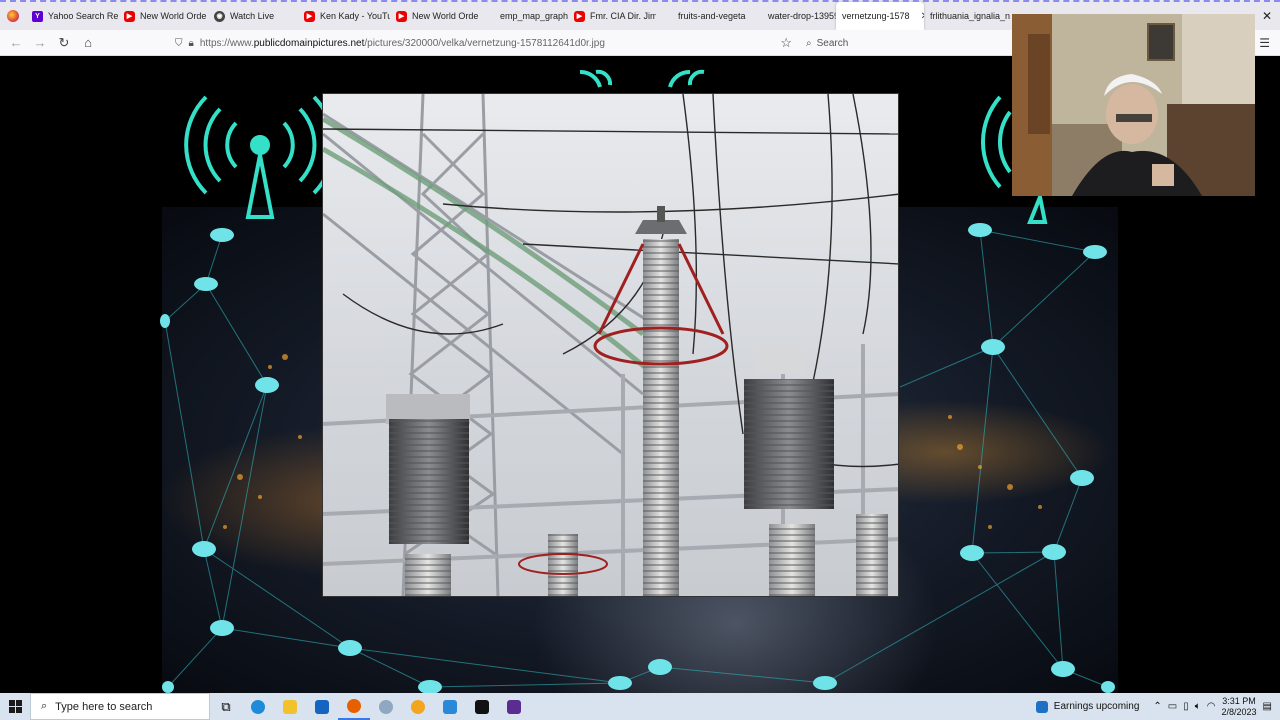 This screenshot has height=720, width=1280. Describe the element at coordinates (1172, 706) in the screenshot. I see `network-icon: ▭` at that location.